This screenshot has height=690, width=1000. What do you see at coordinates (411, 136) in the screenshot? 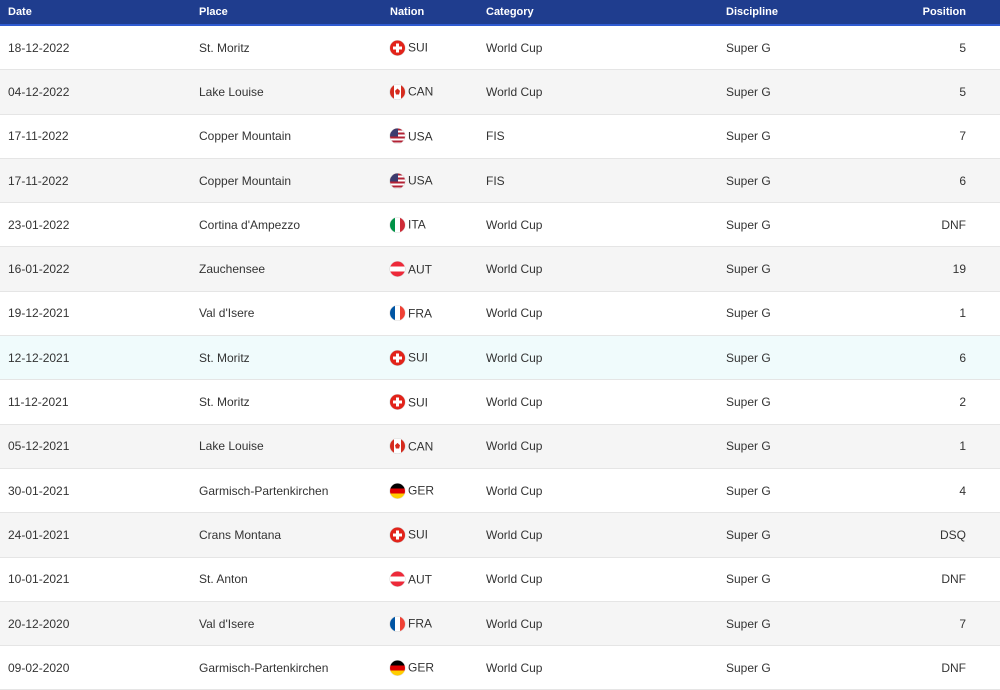
I see `cell-nation: USA` at bounding box center [411, 136].